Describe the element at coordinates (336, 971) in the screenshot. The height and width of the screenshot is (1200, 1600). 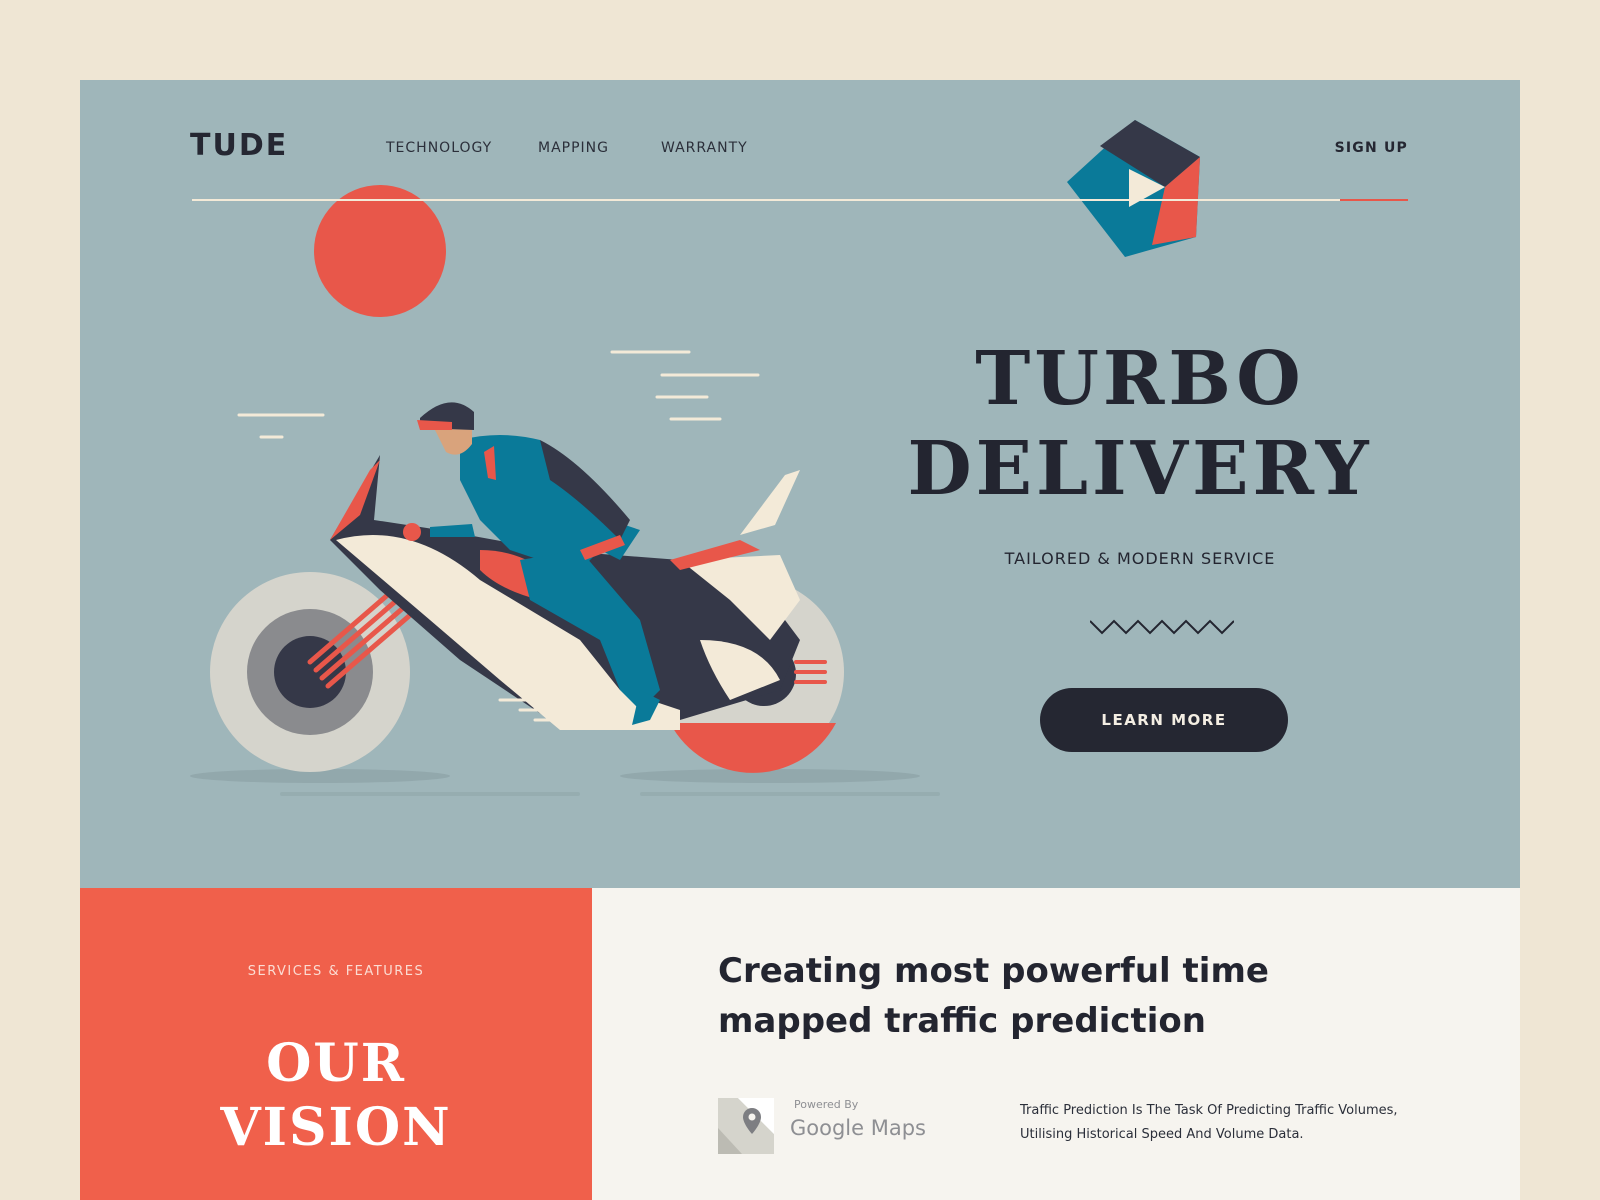
I see `services-eyebrow: SERVICES & FEATURES` at that location.